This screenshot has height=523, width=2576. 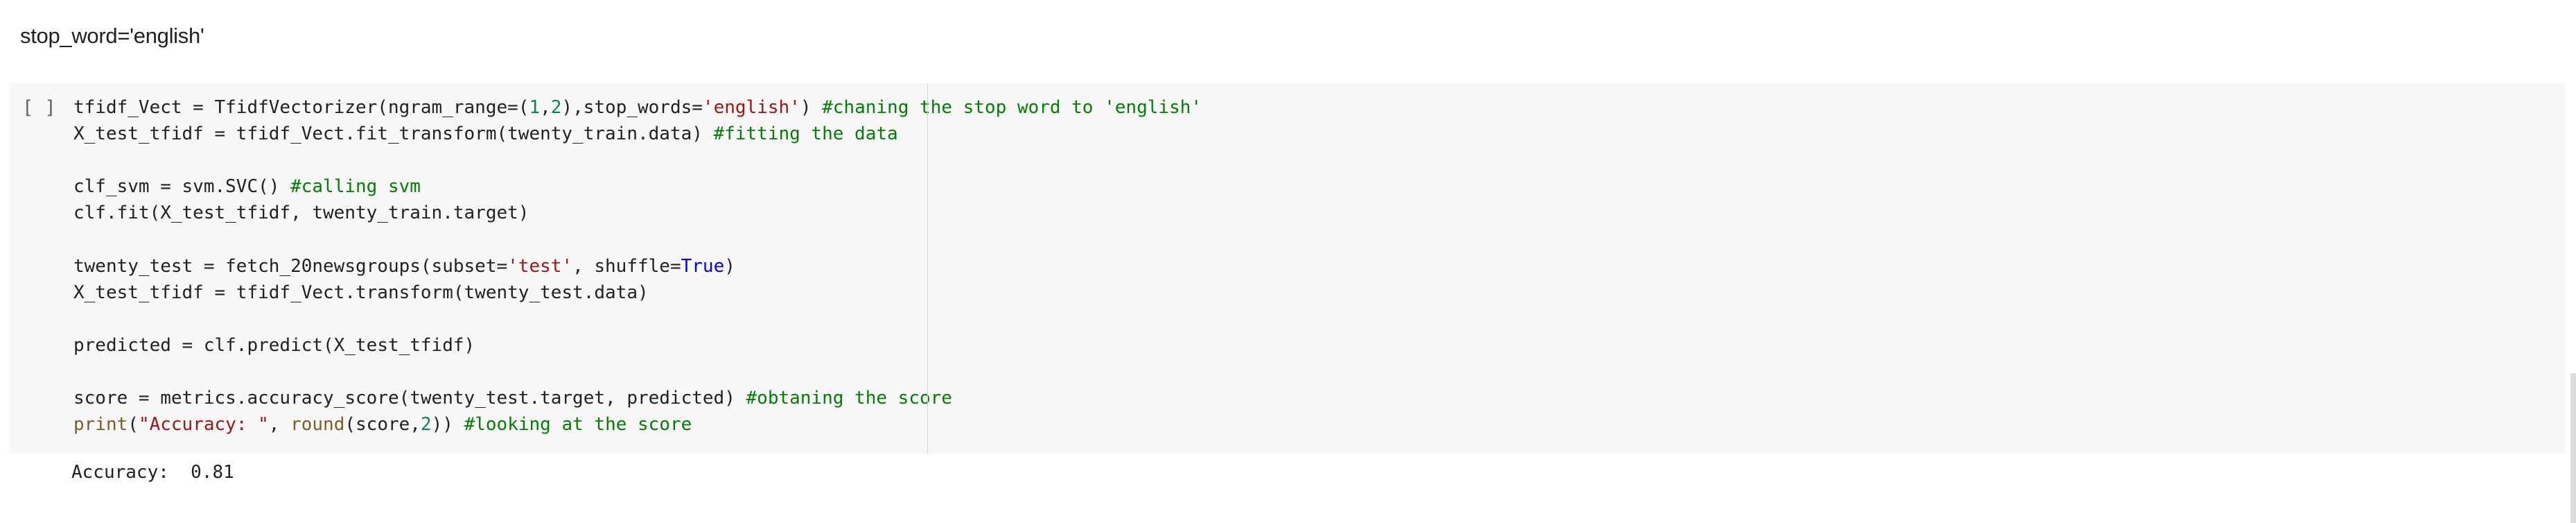 I want to click on code-token: (, so click(x=133, y=425).